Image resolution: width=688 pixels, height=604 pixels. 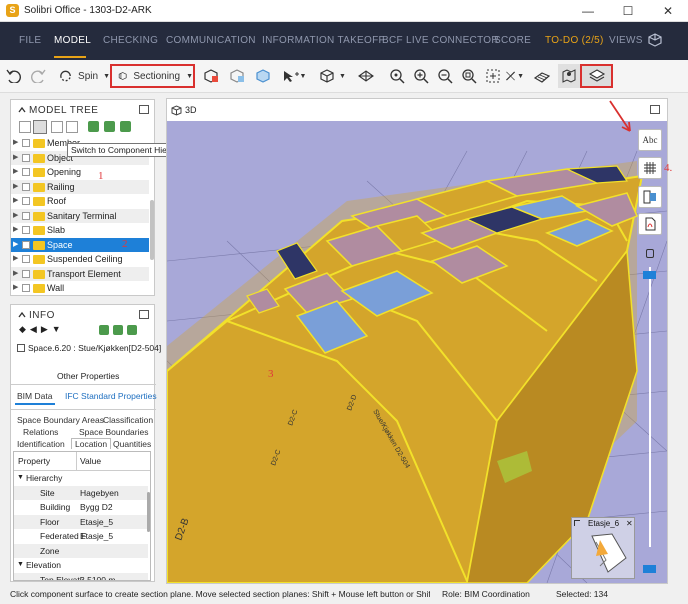 I want to click on tab-space-boundary-areas: Space Boundary Areas, so click(x=60, y=420).